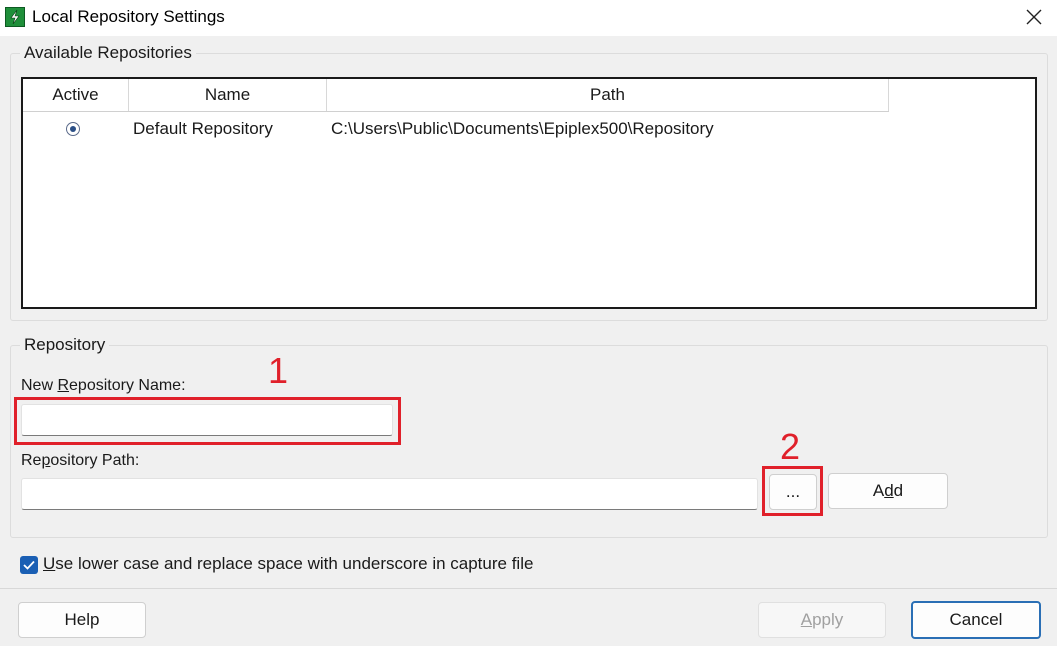  I want to click on list-header: Active Name Path, so click(456, 95).